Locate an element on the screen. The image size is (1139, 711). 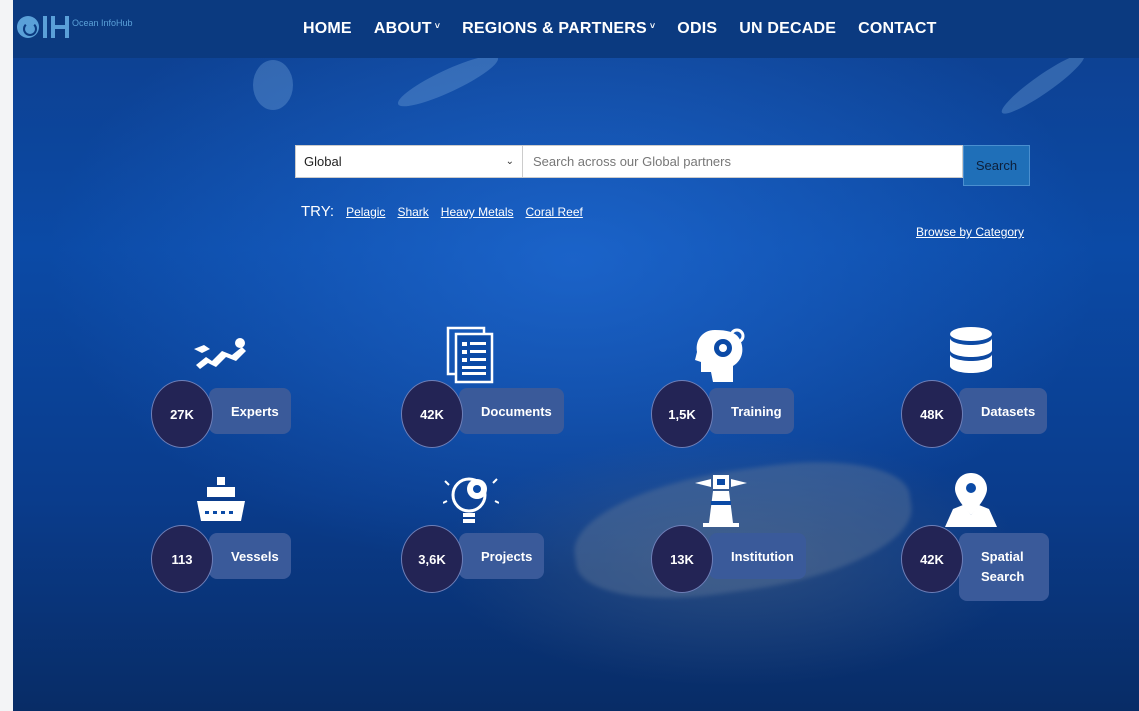
category-label-line: Spatial is located at coordinates (1002, 556).